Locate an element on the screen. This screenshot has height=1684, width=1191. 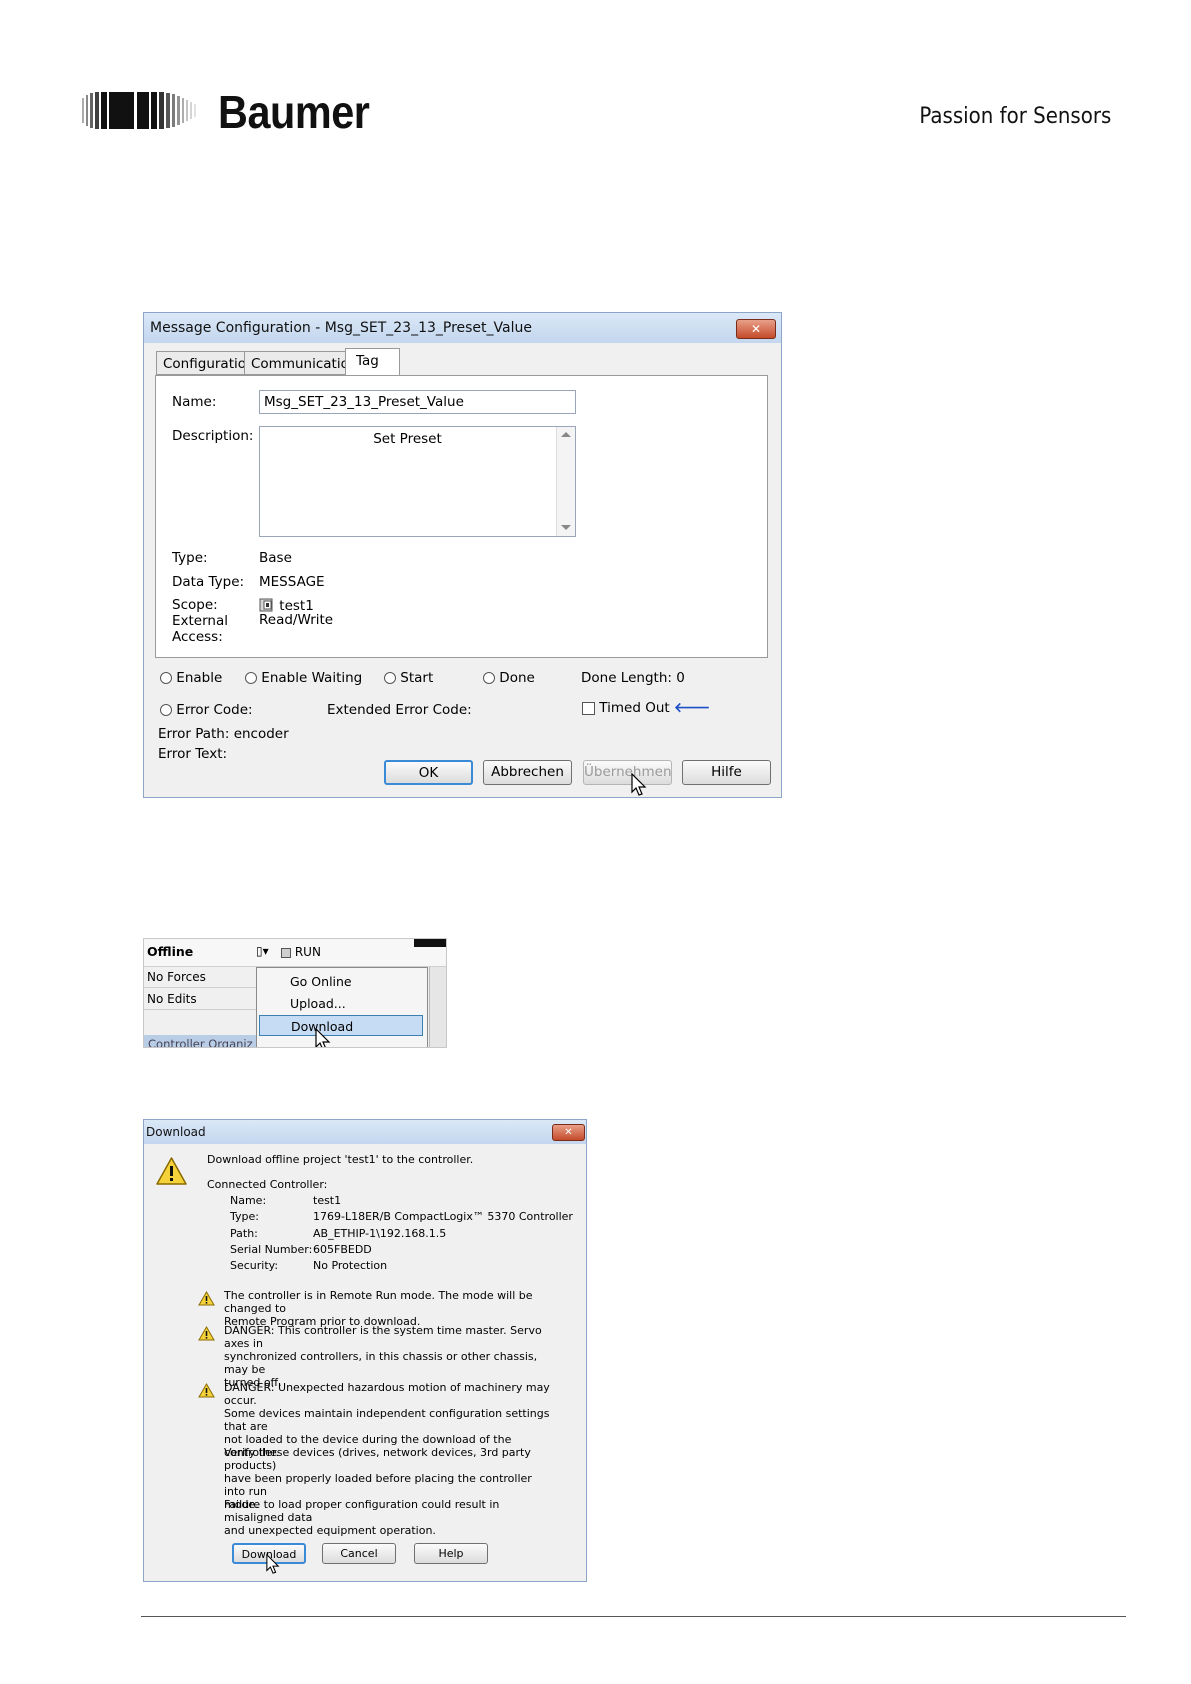
run-indicator: RUN is located at coordinates (301, 952).